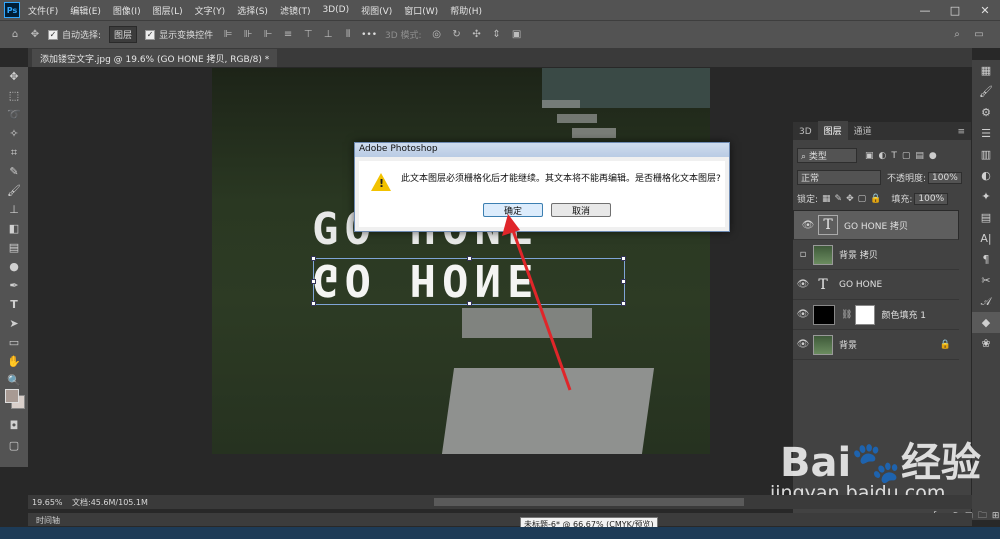 The width and height of the screenshot is (1000, 539). Describe the element at coordinates (376, 10) in the screenshot. I see `menu-view: 视图(V)` at that location.